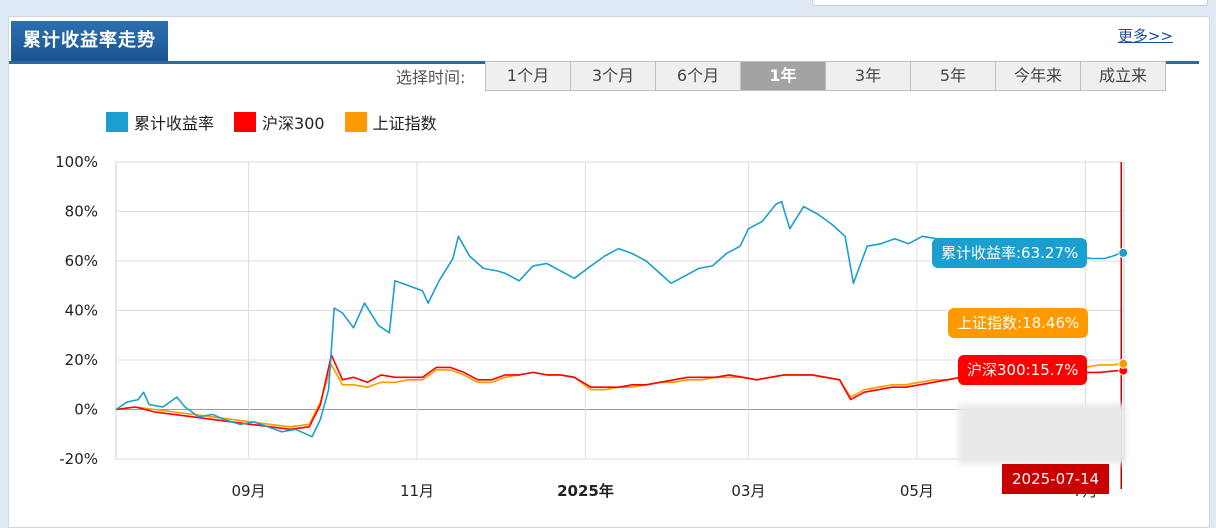 The width and height of the screenshot is (1216, 528). I want to click on blurred-overlay, so click(1042, 434).